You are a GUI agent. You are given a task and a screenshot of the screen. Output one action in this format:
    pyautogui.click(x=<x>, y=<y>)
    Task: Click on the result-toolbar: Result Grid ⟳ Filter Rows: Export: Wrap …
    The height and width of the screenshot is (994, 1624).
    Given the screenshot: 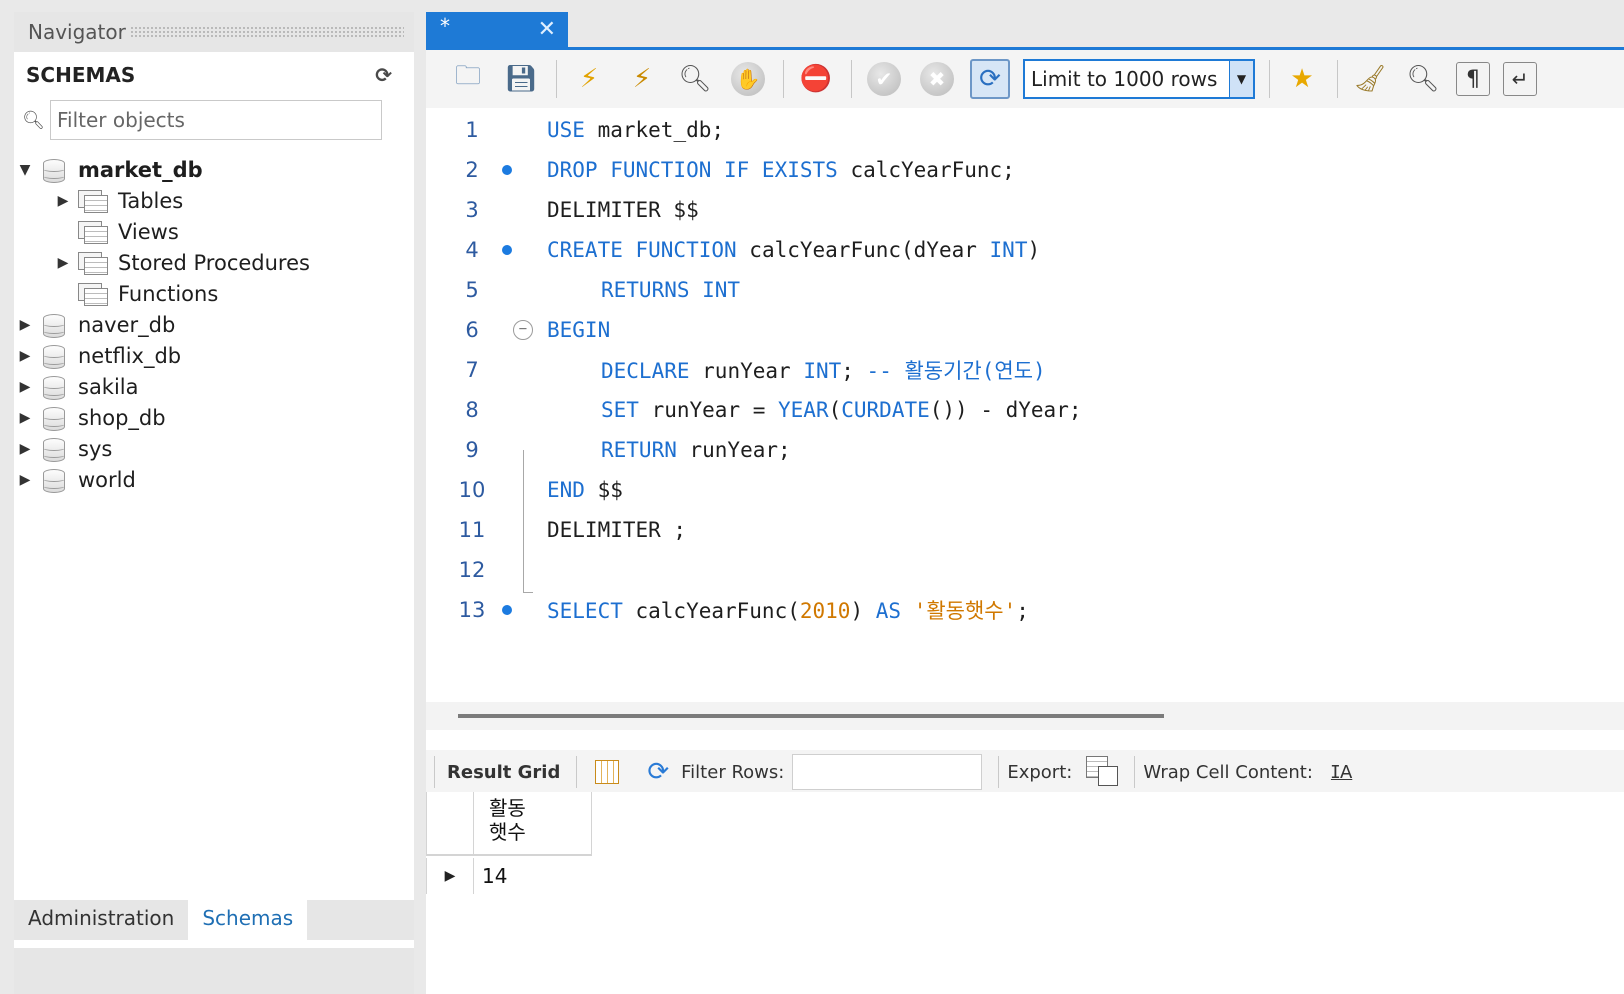 What is the action you would take?
    pyautogui.click(x=1025, y=772)
    